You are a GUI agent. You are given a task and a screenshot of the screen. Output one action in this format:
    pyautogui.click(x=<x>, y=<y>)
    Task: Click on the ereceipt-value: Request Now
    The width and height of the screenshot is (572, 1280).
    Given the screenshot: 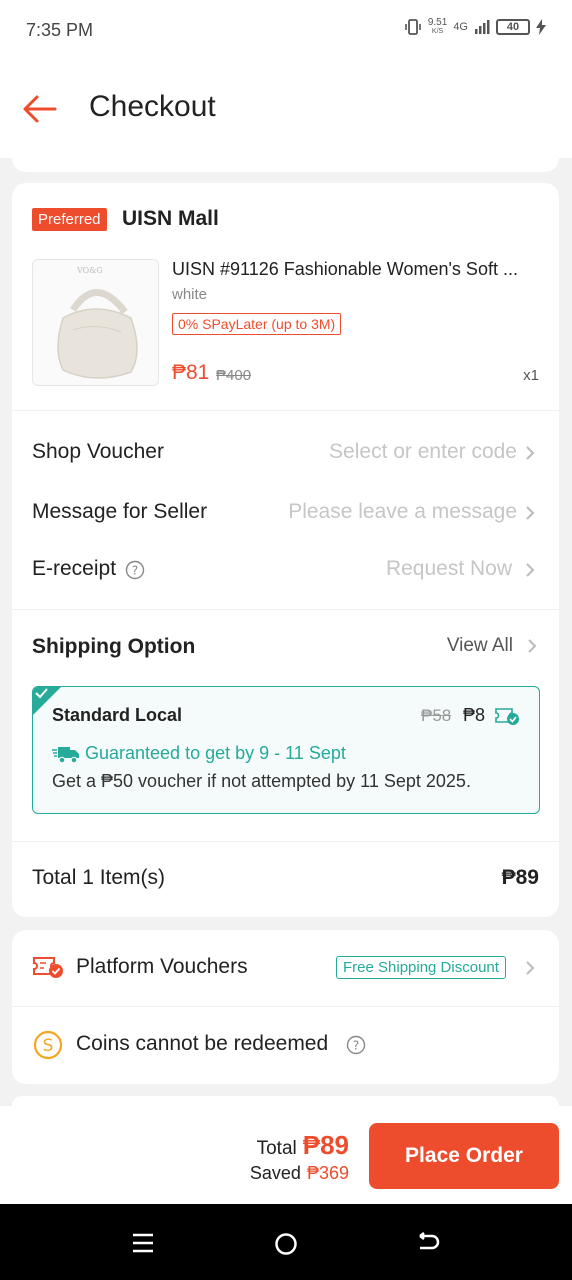 What is the action you would take?
    pyautogui.click(x=448, y=568)
    